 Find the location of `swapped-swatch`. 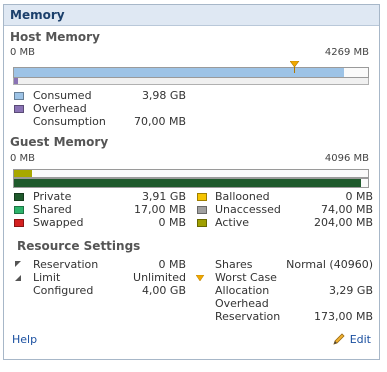

swapped-swatch is located at coordinates (19, 223).